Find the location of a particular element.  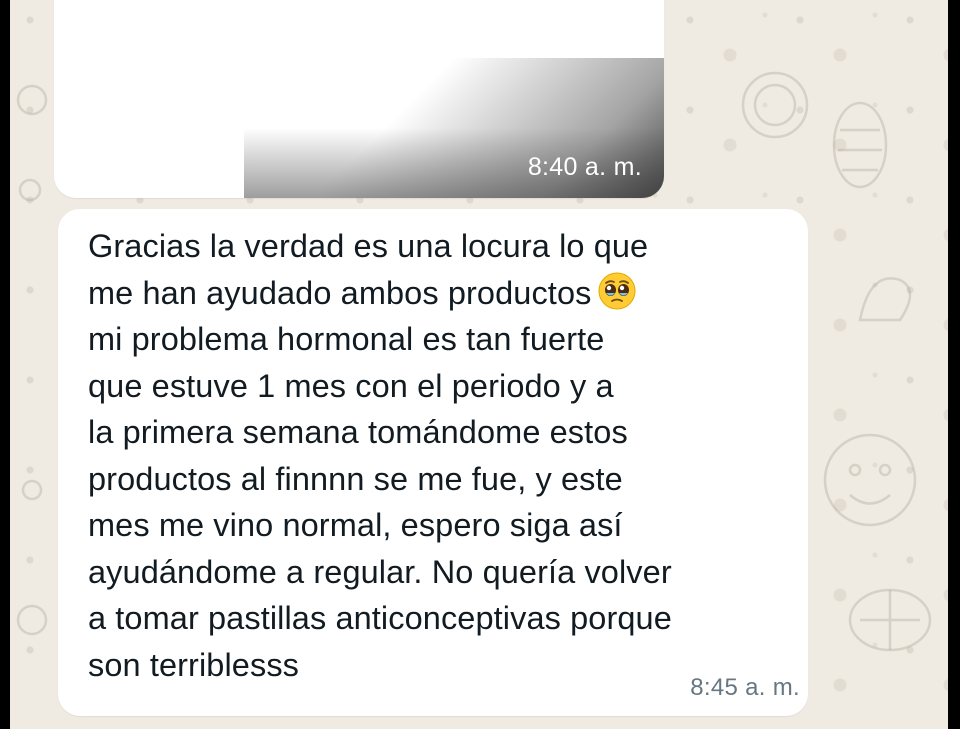

pleading-face-emoji-icon is located at coordinates (617, 290).